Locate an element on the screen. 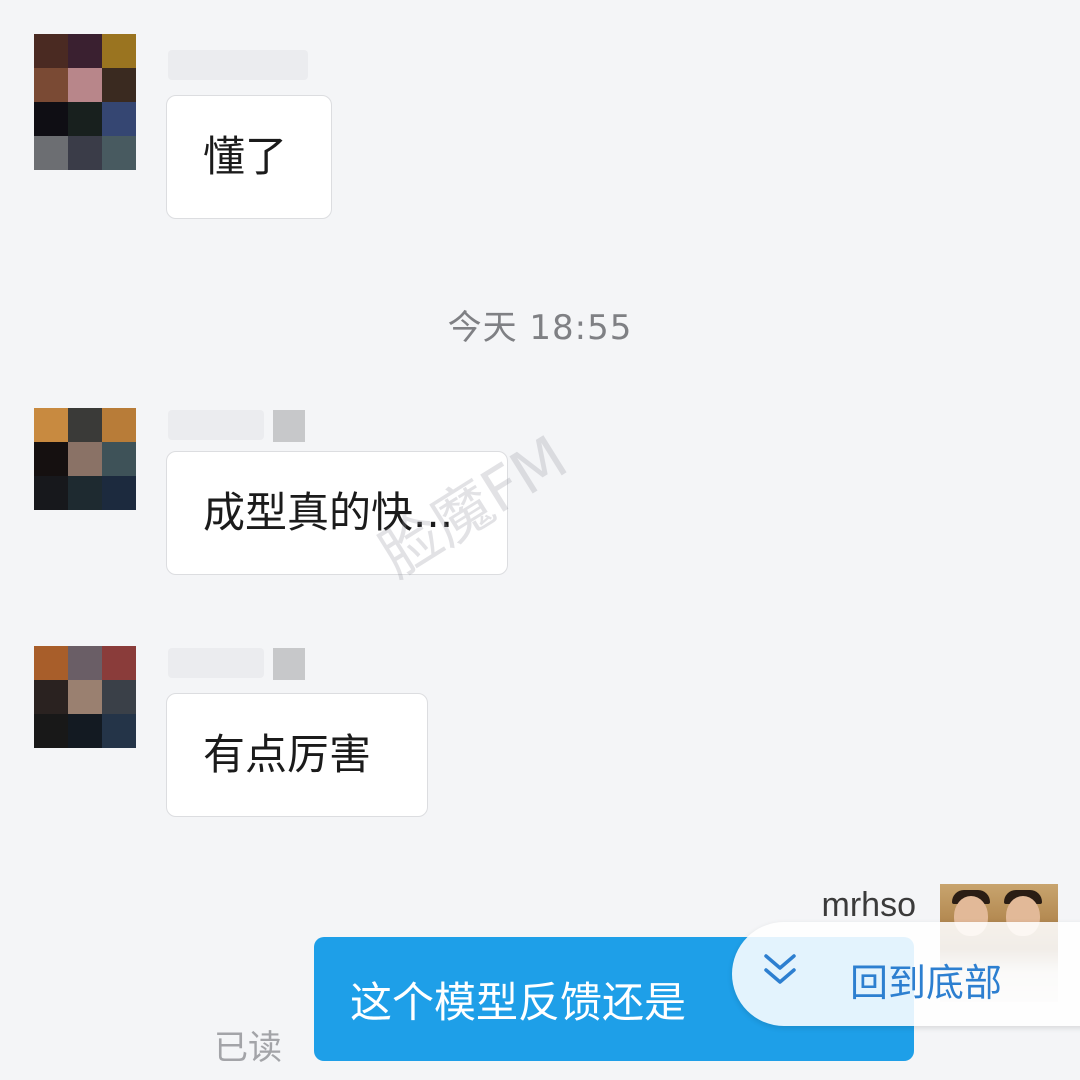  message-bubble-1: 懂了 is located at coordinates (249, 157).